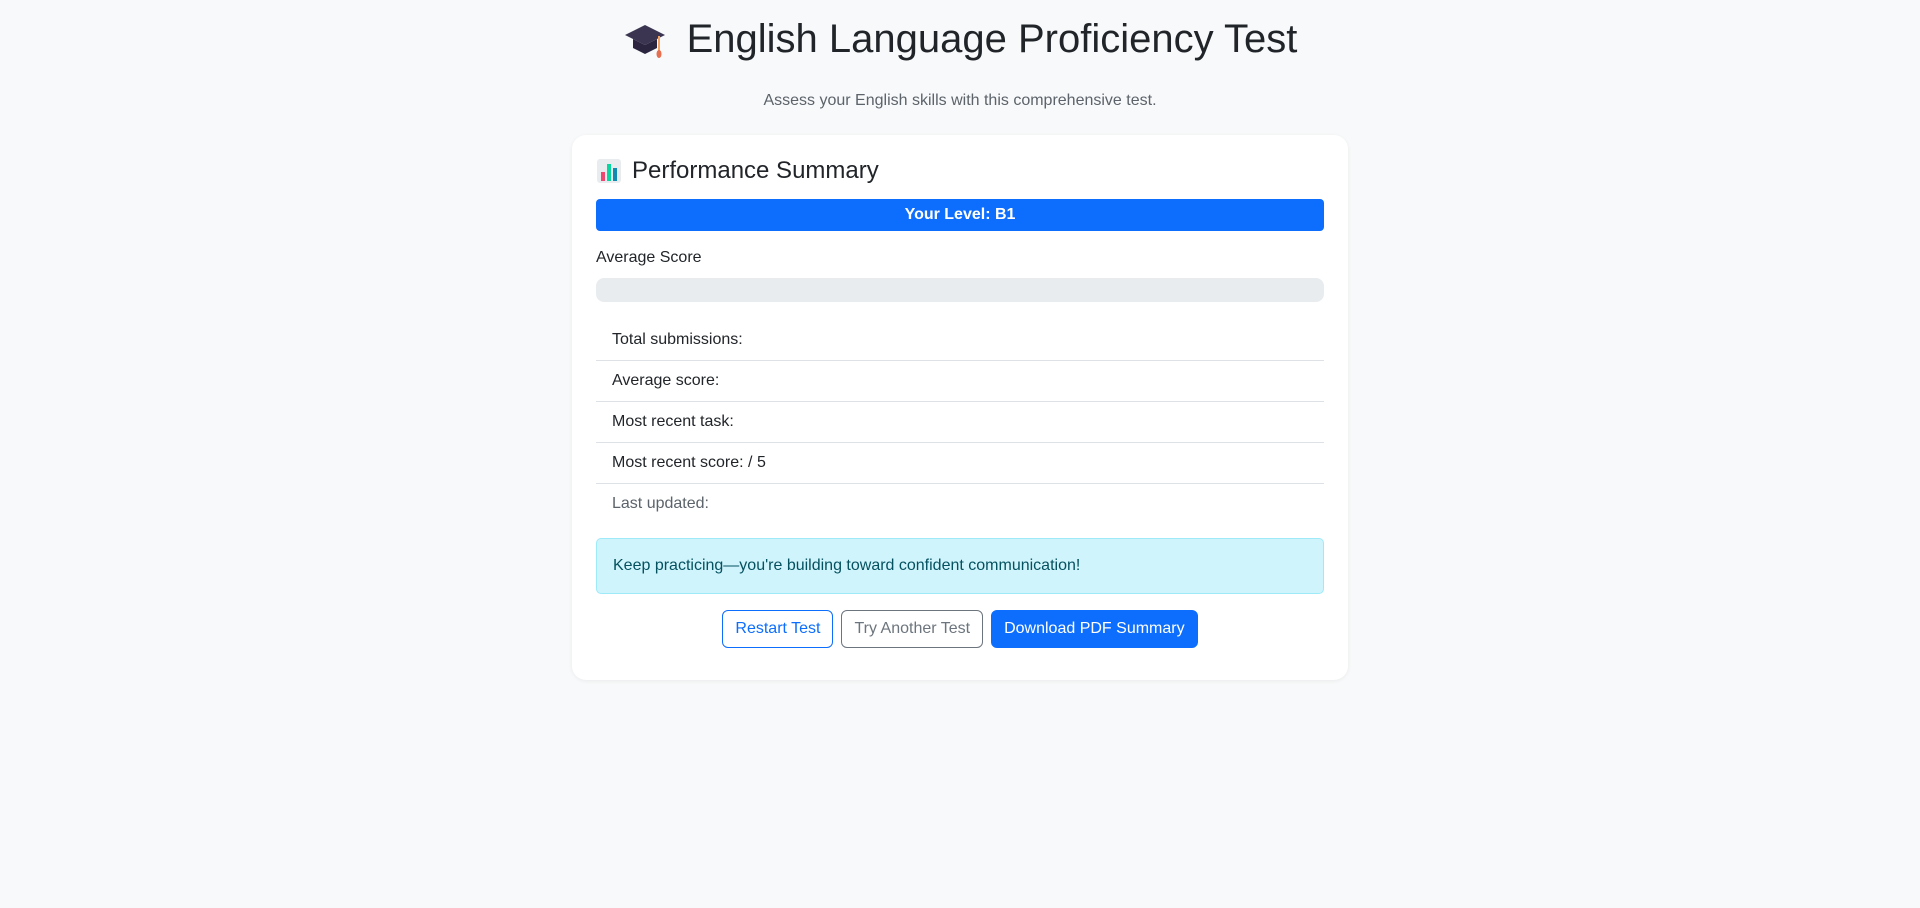 The height and width of the screenshot is (908, 1920). Describe the element at coordinates (778, 629) in the screenshot. I see `restart-test-button: Restart Test` at that location.